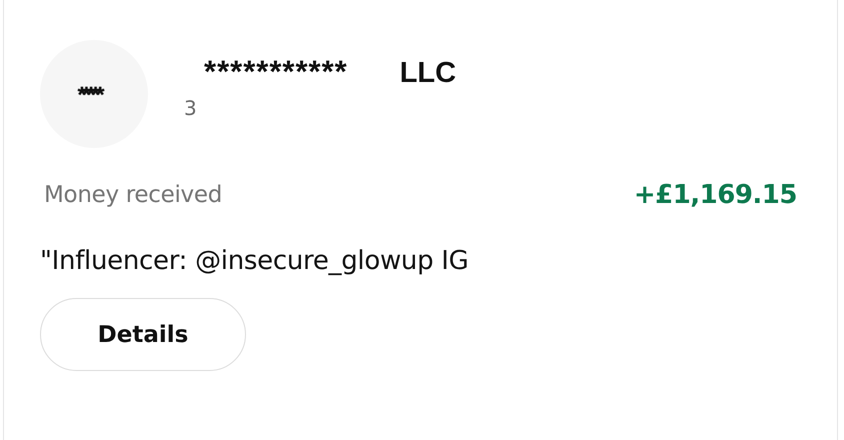 Image resolution: width=844 pixels, height=440 pixels. What do you see at coordinates (143, 334) in the screenshot?
I see `details-button: Details` at bounding box center [143, 334].